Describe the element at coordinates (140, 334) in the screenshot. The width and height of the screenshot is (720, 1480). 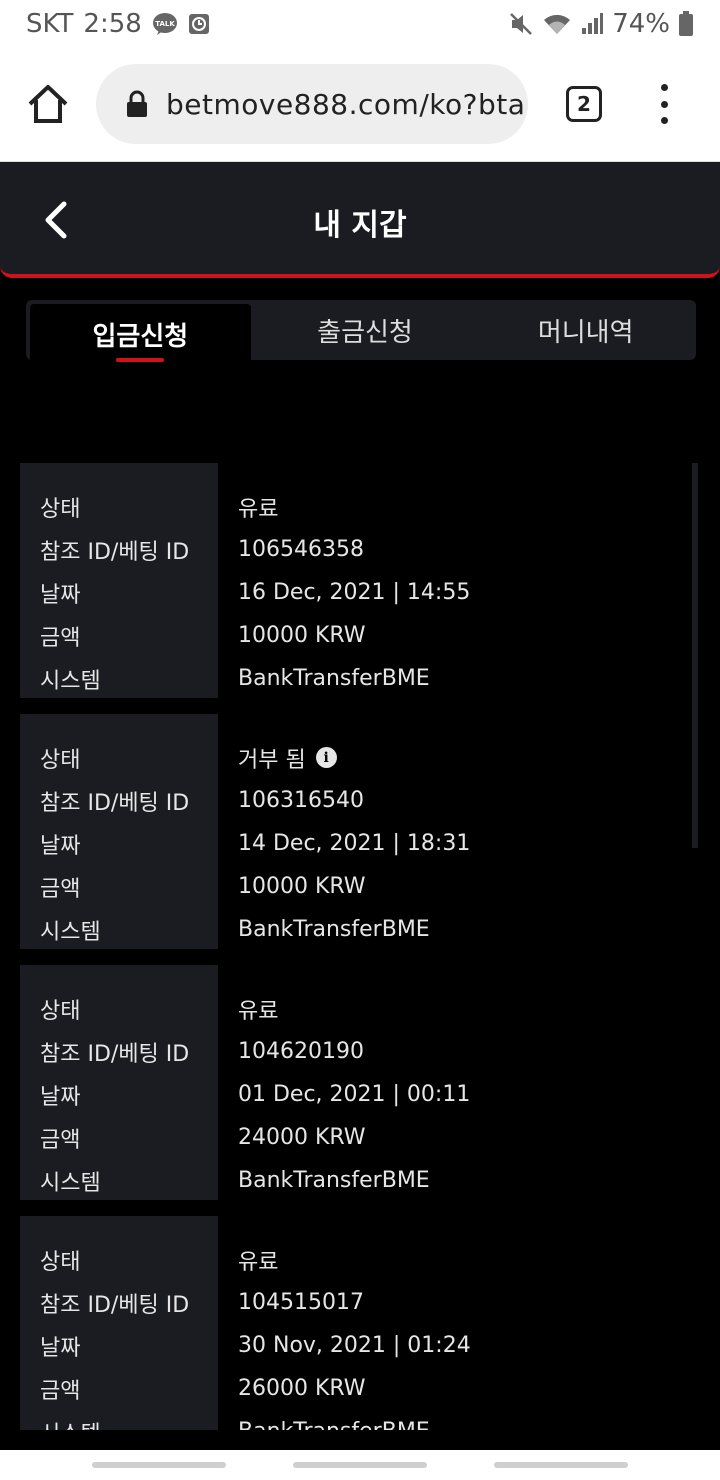
I see `tab-deposit-request: 입금신청` at that location.